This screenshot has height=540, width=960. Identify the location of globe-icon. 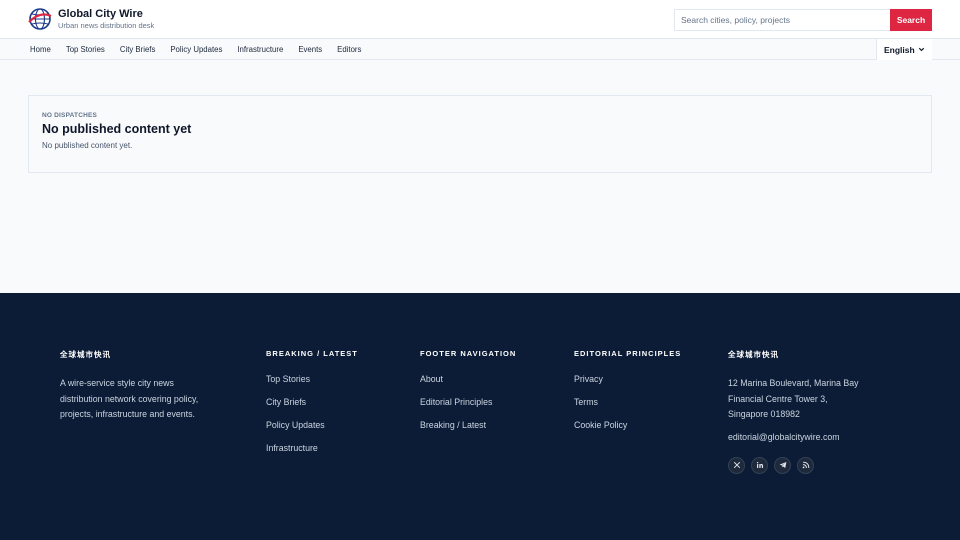
(40, 19).